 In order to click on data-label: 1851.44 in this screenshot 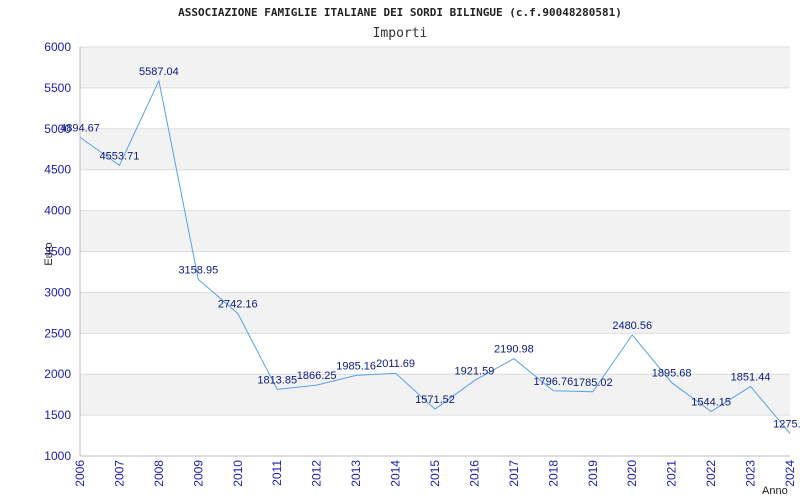, I will do `click(751, 377)`.